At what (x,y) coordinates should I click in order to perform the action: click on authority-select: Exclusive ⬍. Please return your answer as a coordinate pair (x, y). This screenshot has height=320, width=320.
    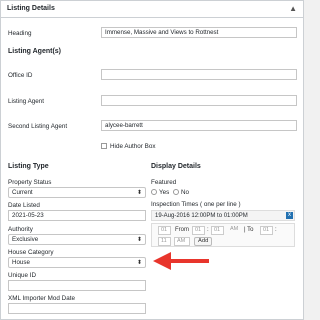
    Looking at the image, I should click on (77, 239).